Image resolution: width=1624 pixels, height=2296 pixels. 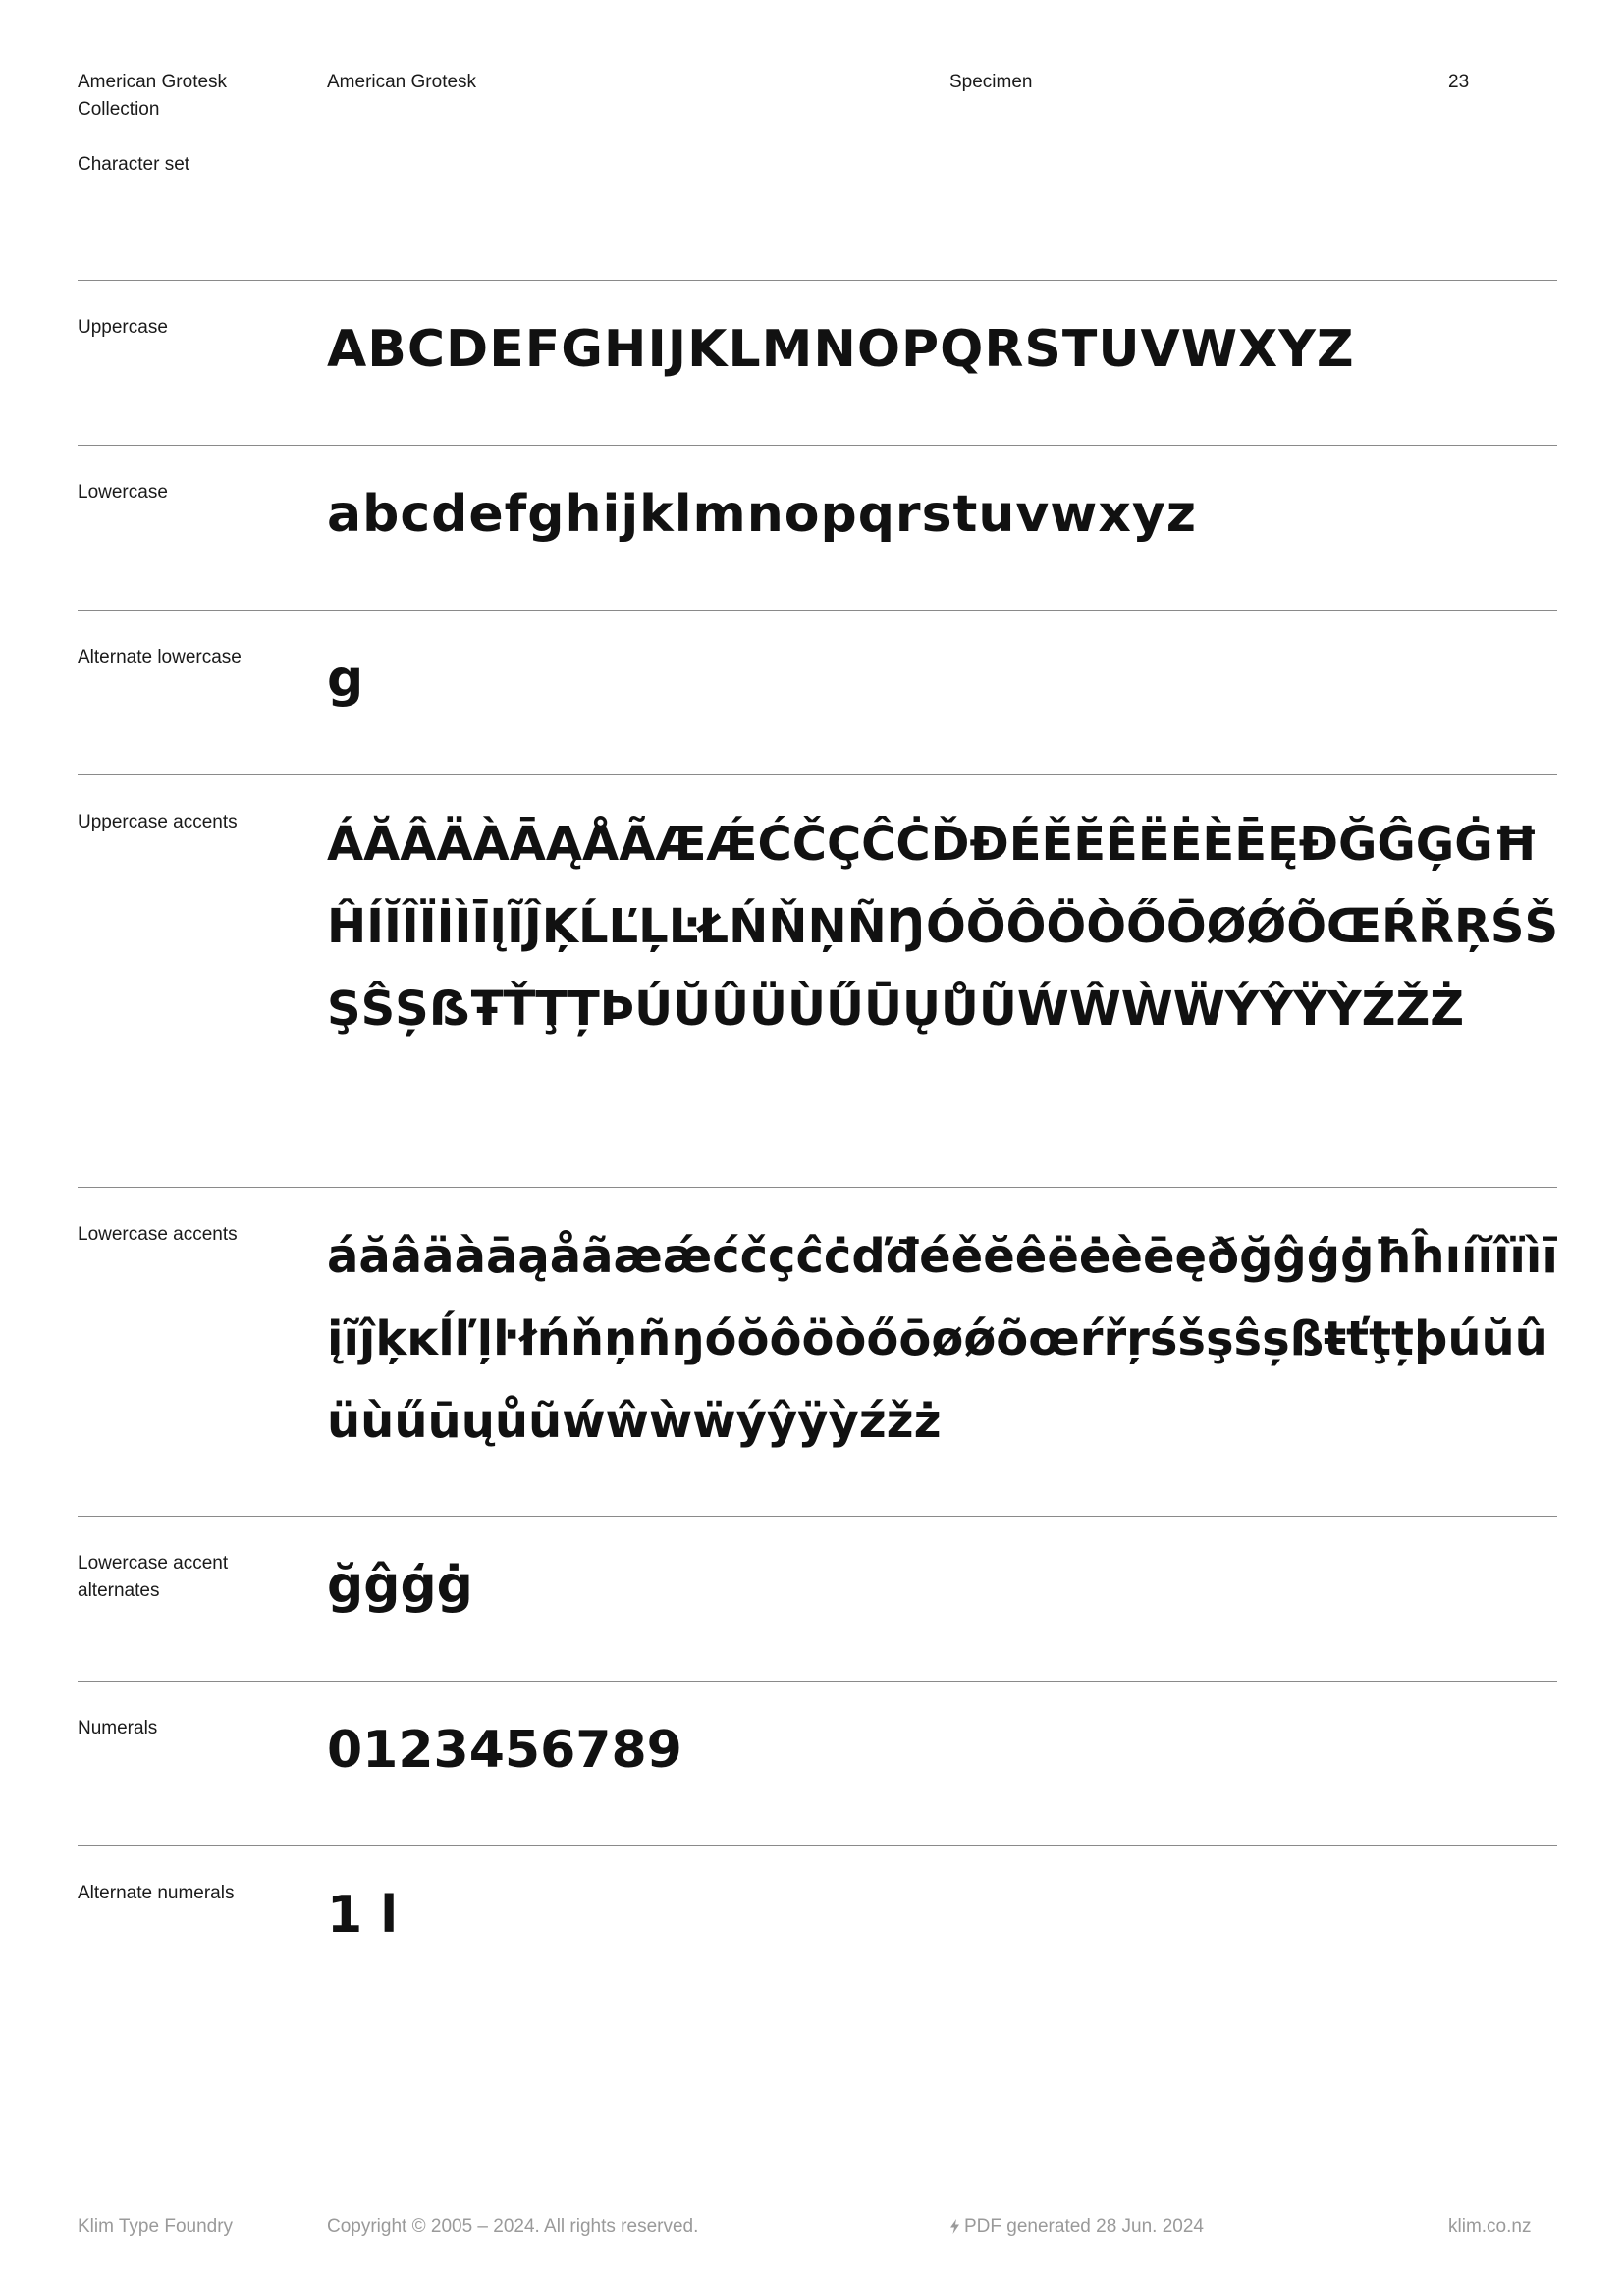 What do you see at coordinates (817, 1928) in the screenshot?
I see `row-alternate-numerals: Alternate numerals 1 l` at bounding box center [817, 1928].